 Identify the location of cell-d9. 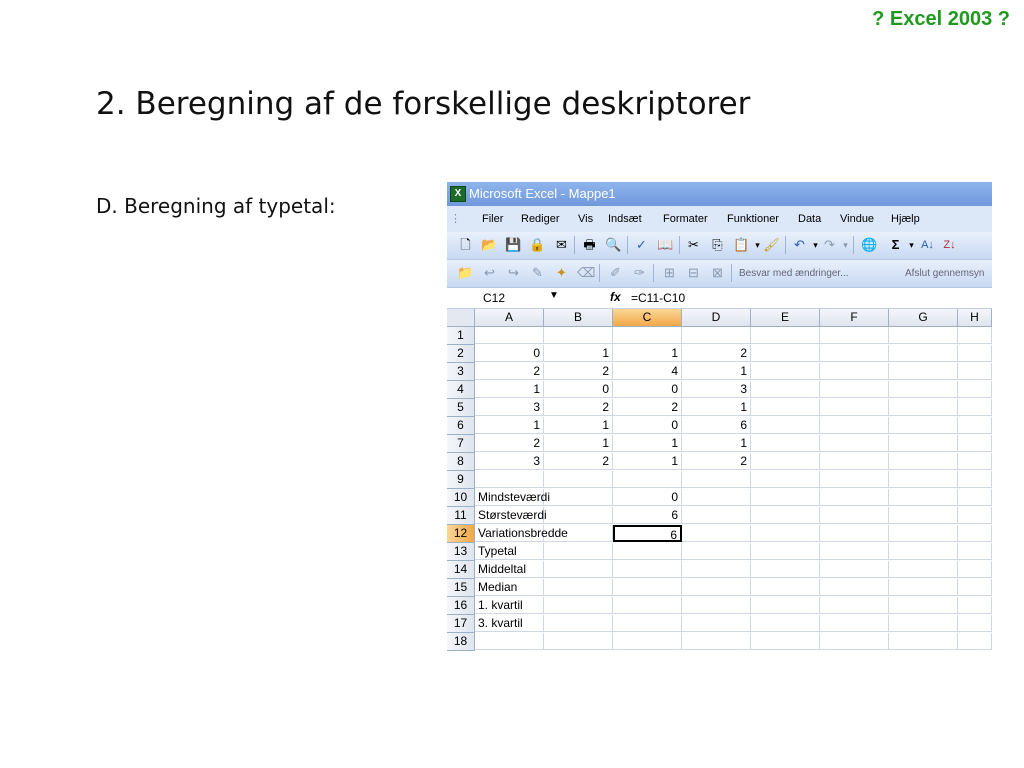
(716, 479).